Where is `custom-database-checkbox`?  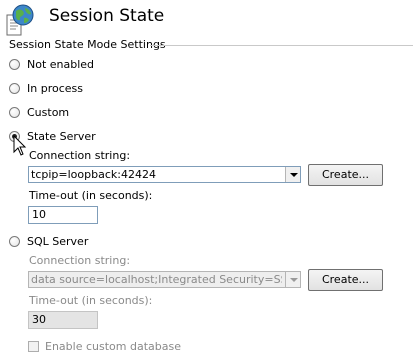
custom-database-checkbox is located at coordinates (33, 346).